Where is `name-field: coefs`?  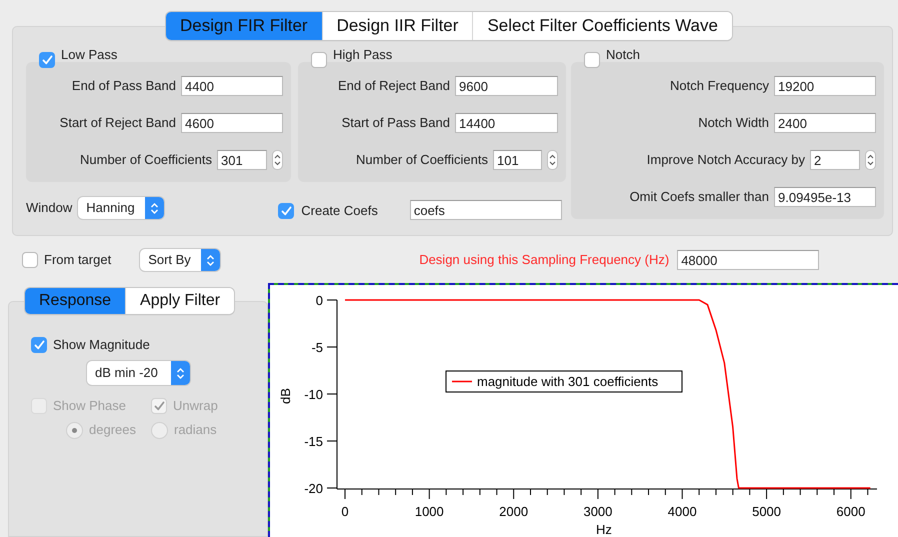
name-field: coefs is located at coordinates (486, 210).